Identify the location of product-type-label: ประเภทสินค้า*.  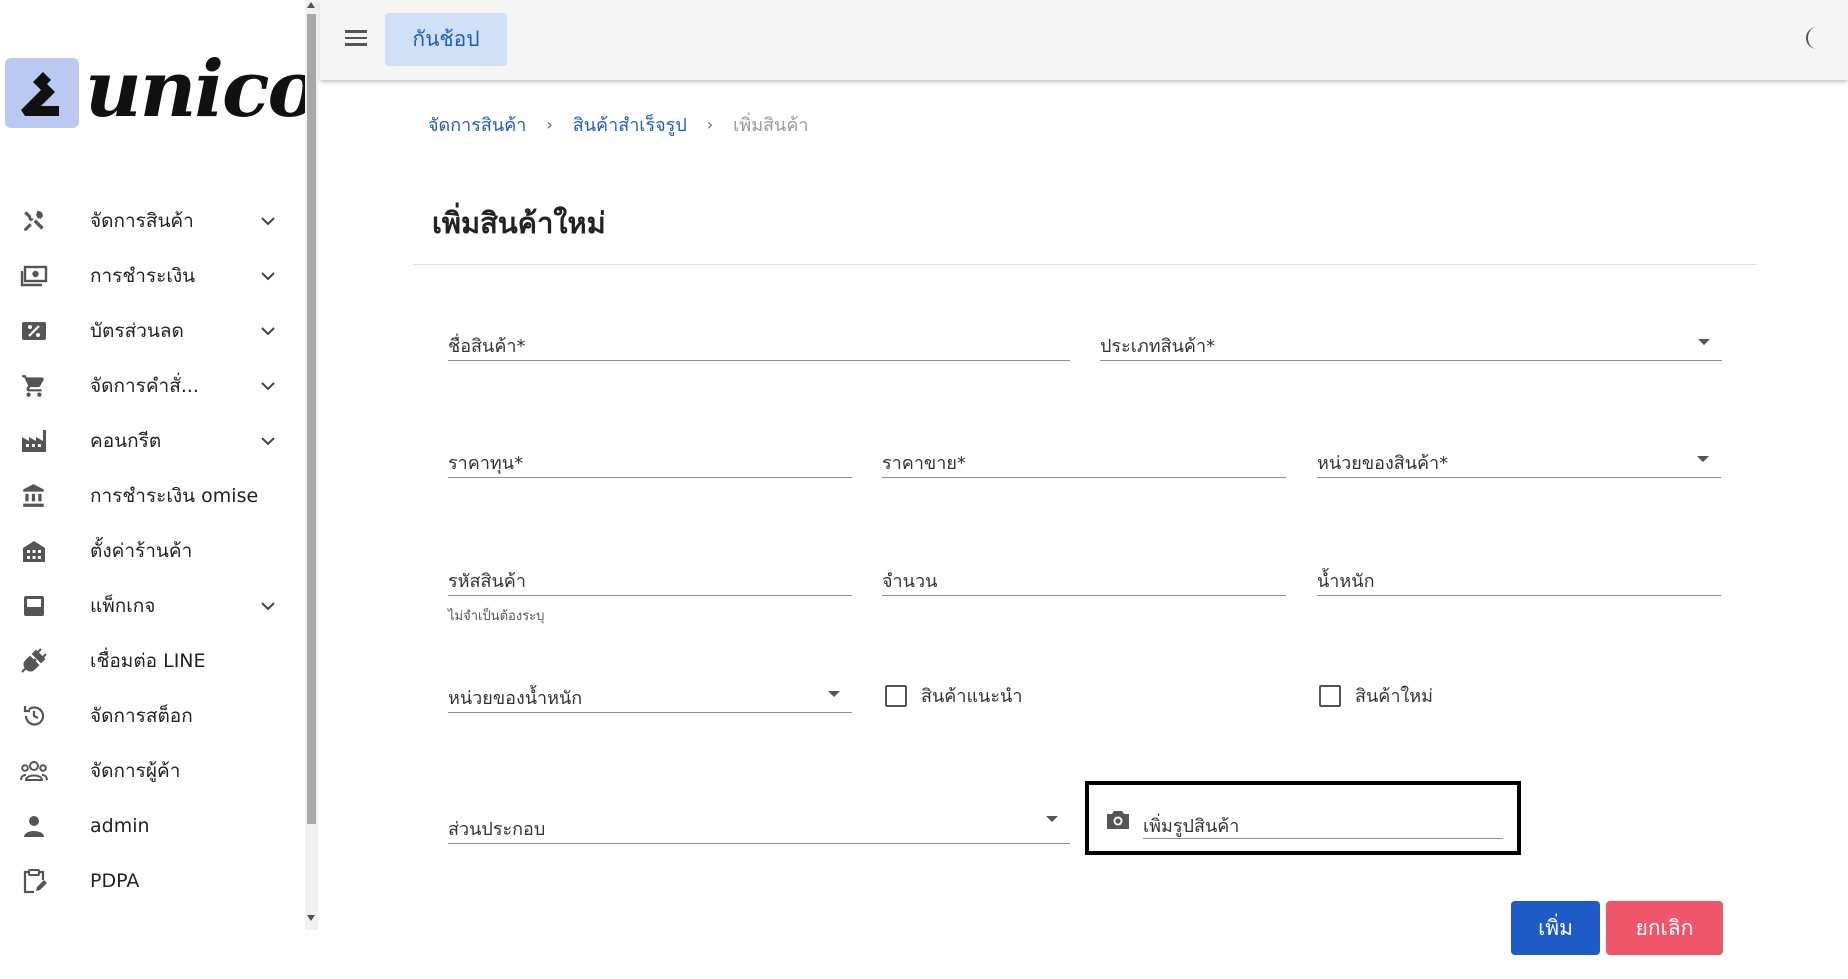
(1158, 346).